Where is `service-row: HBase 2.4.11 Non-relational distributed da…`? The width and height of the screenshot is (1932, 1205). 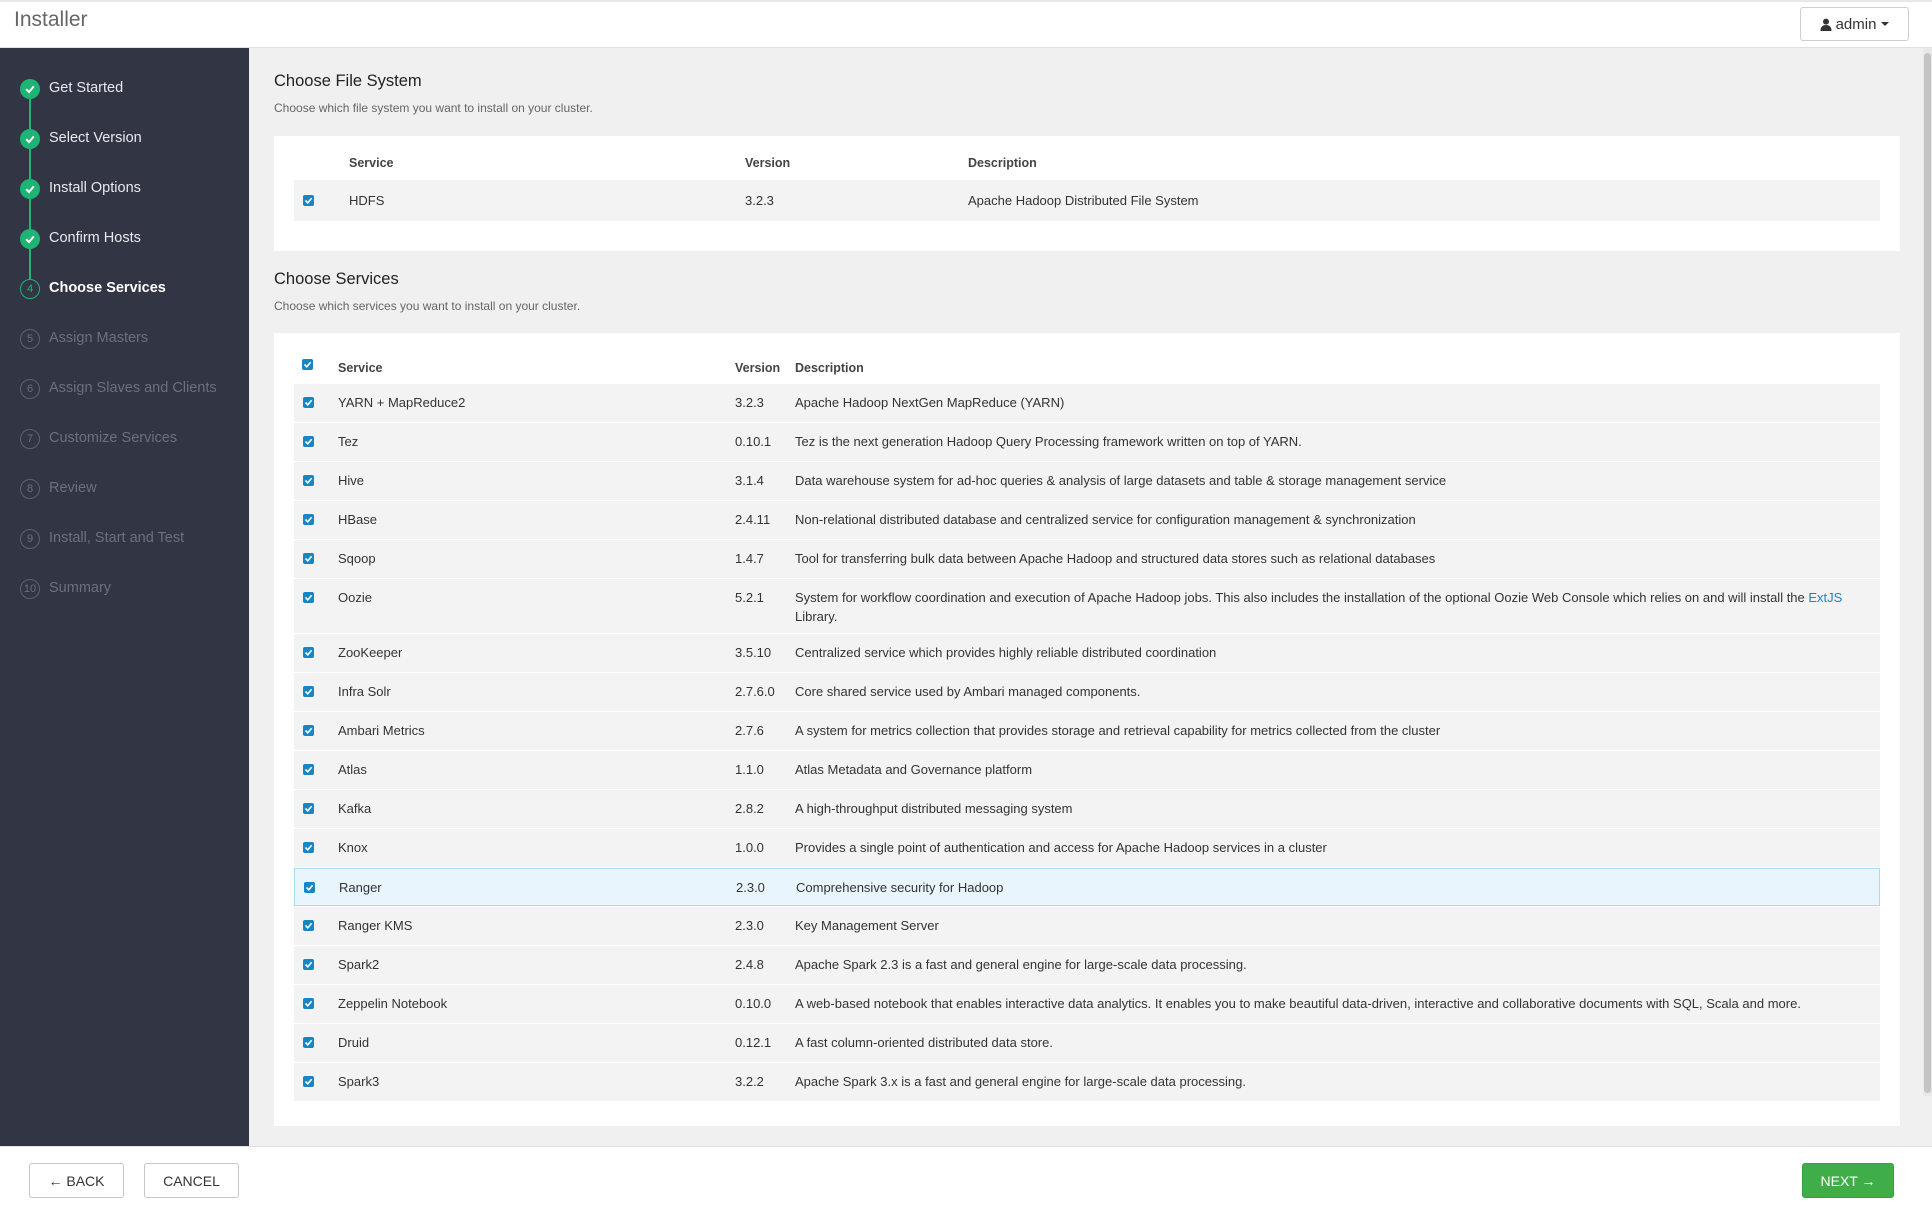
service-row: HBase 2.4.11 Non-relational distributed da… is located at coordinates (1087, 520).